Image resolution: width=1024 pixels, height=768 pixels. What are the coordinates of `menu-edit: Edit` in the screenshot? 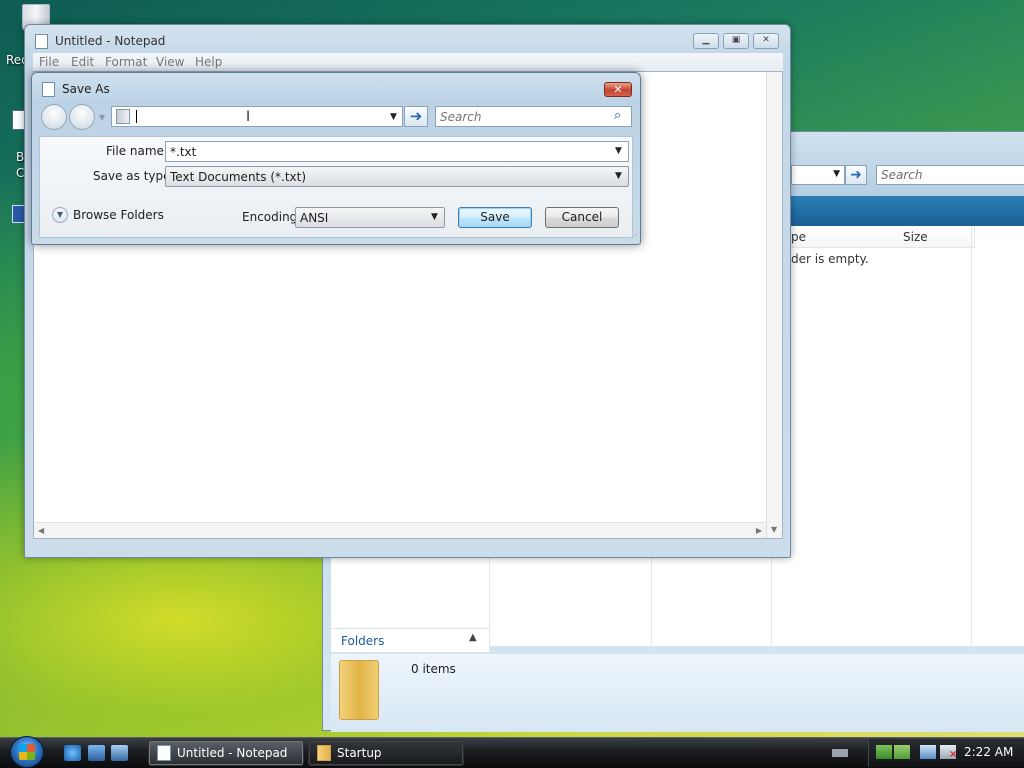 It's located at (82, 62).